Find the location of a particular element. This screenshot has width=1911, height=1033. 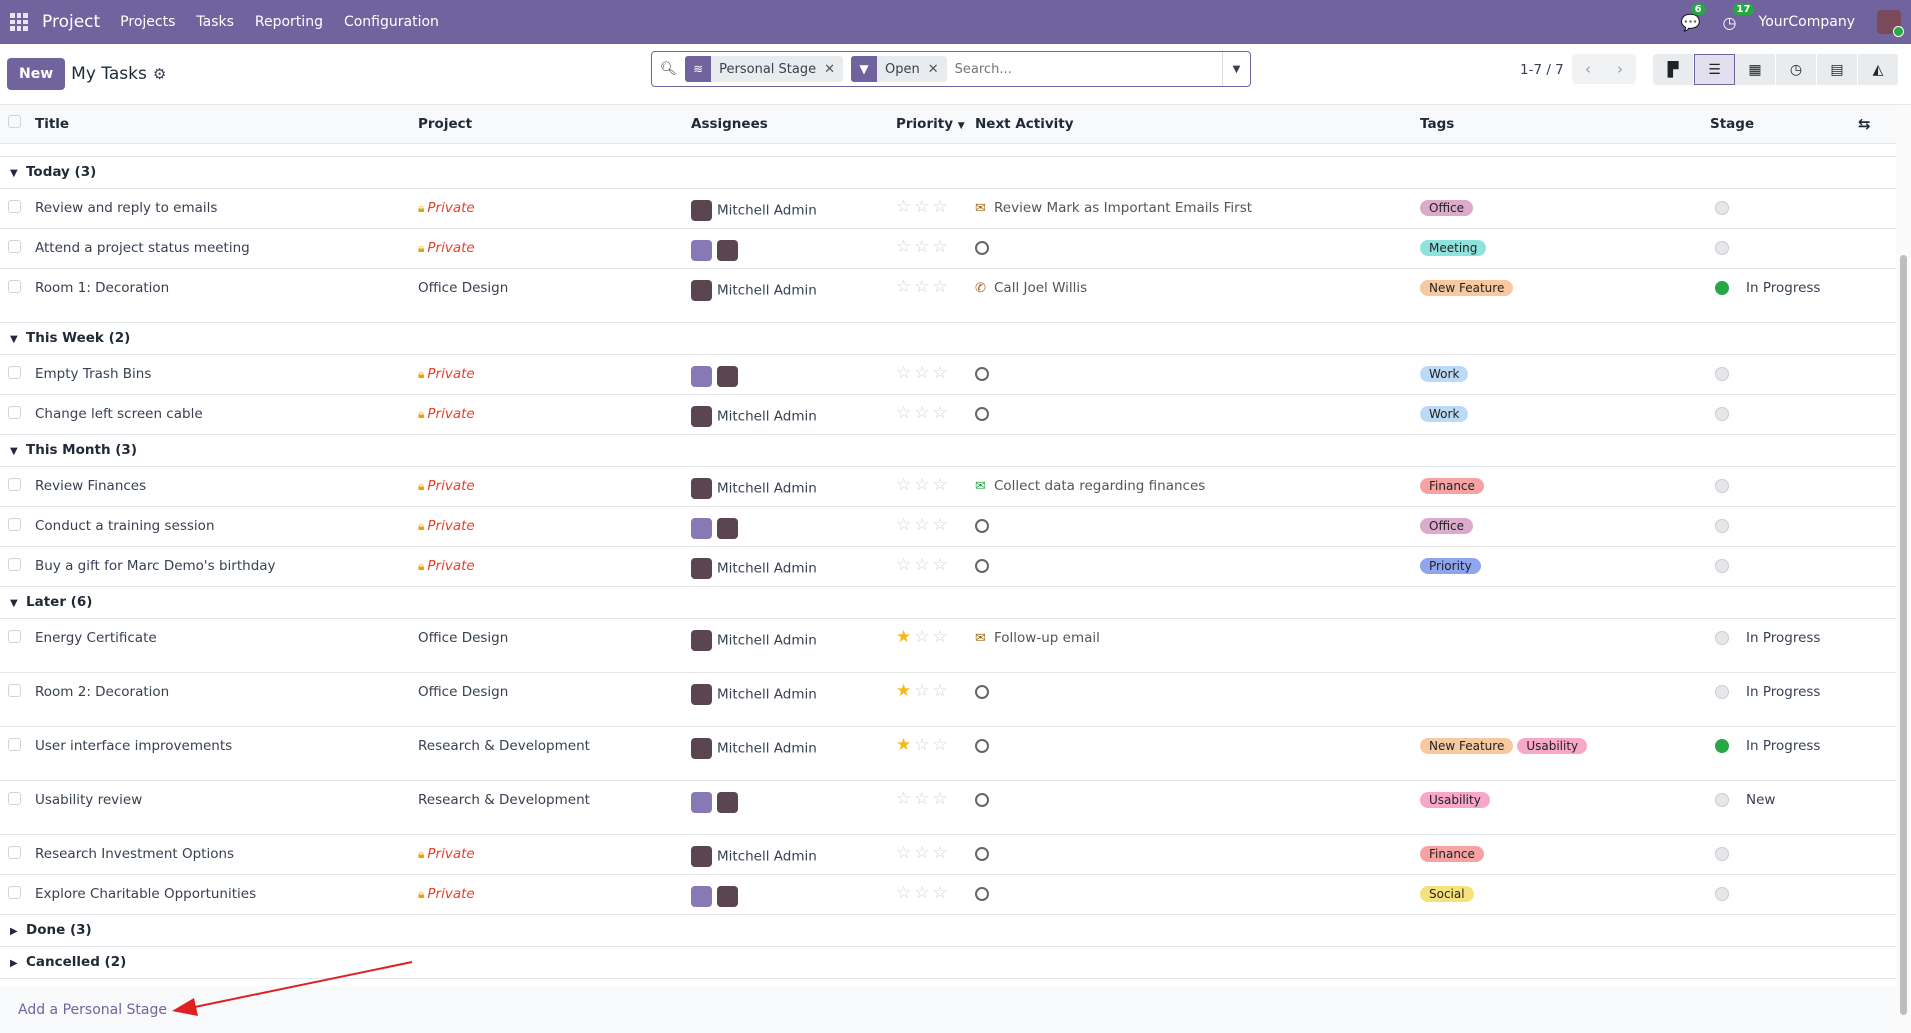

apps-menu-icon is located at coordinates (19, 22).